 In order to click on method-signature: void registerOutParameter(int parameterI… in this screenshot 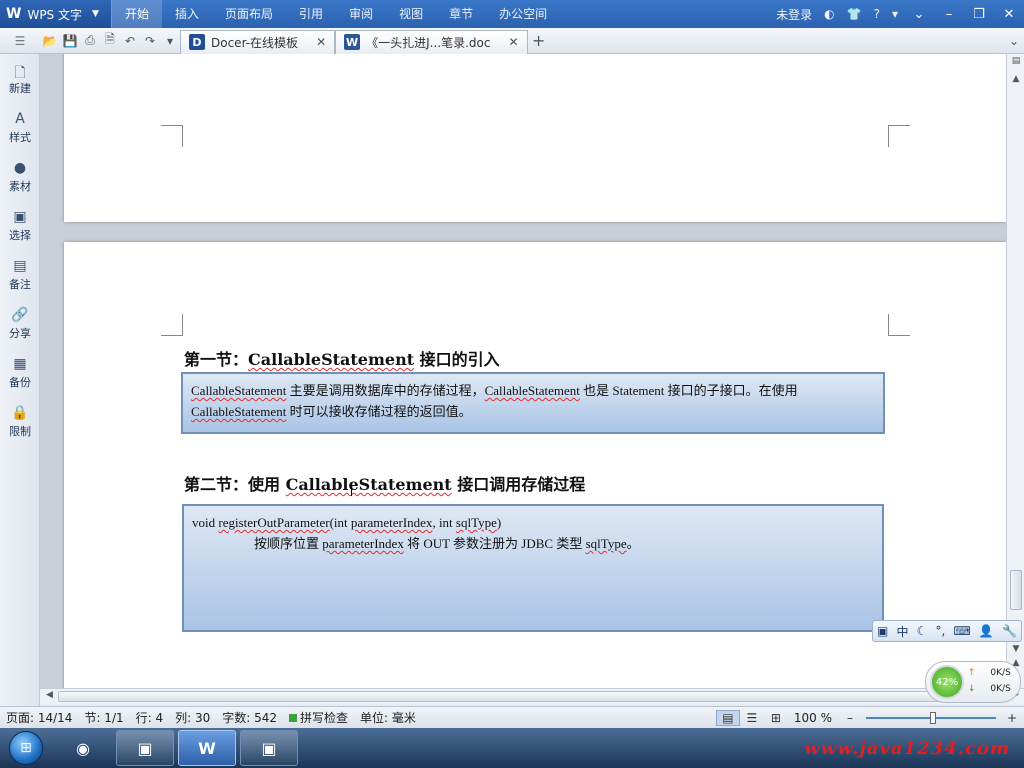, I will do `click(533, 522)`.